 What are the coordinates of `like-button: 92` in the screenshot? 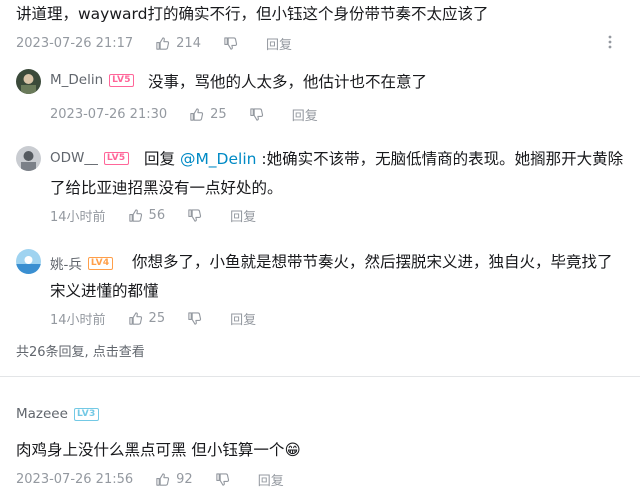 It's located at (174, 479).